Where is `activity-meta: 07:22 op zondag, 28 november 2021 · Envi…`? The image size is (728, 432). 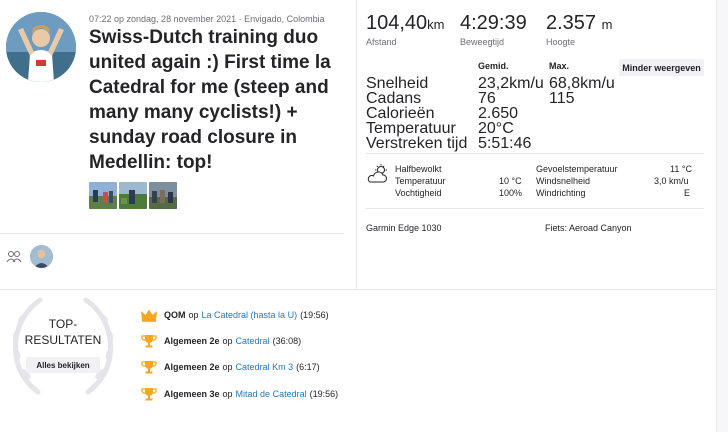
activity-meta: 07:22 op zondag, 28 november 2021 · Envi… is located at coordinates (207, 19).